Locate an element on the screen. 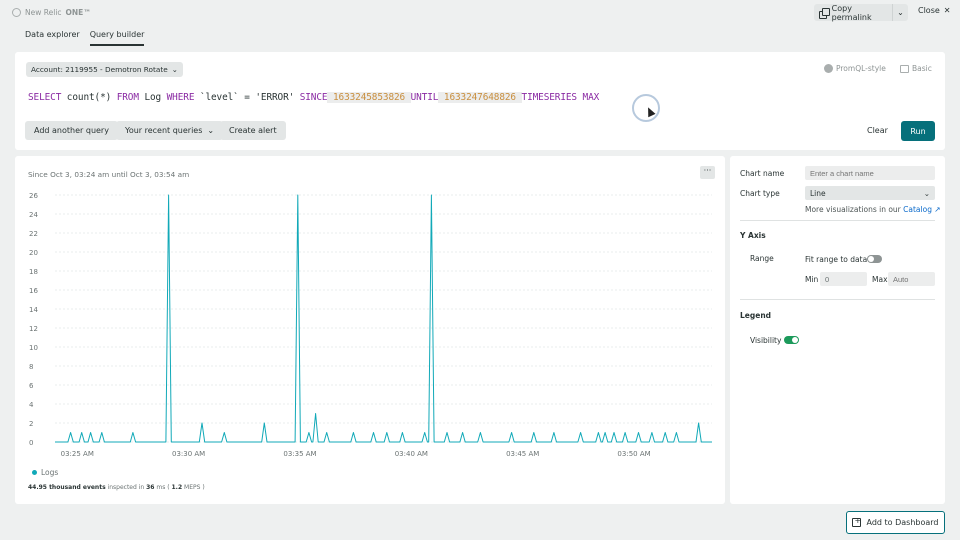 Image resolution: width=960 pixels, height=540 pixels. y-tick-label: 10 is located at coordinates (33, 348).